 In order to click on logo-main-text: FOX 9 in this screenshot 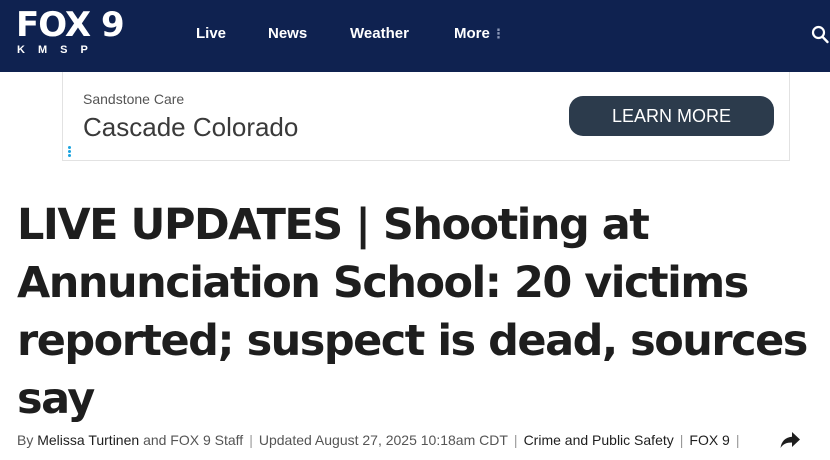, I will do `click(70, 25)`.